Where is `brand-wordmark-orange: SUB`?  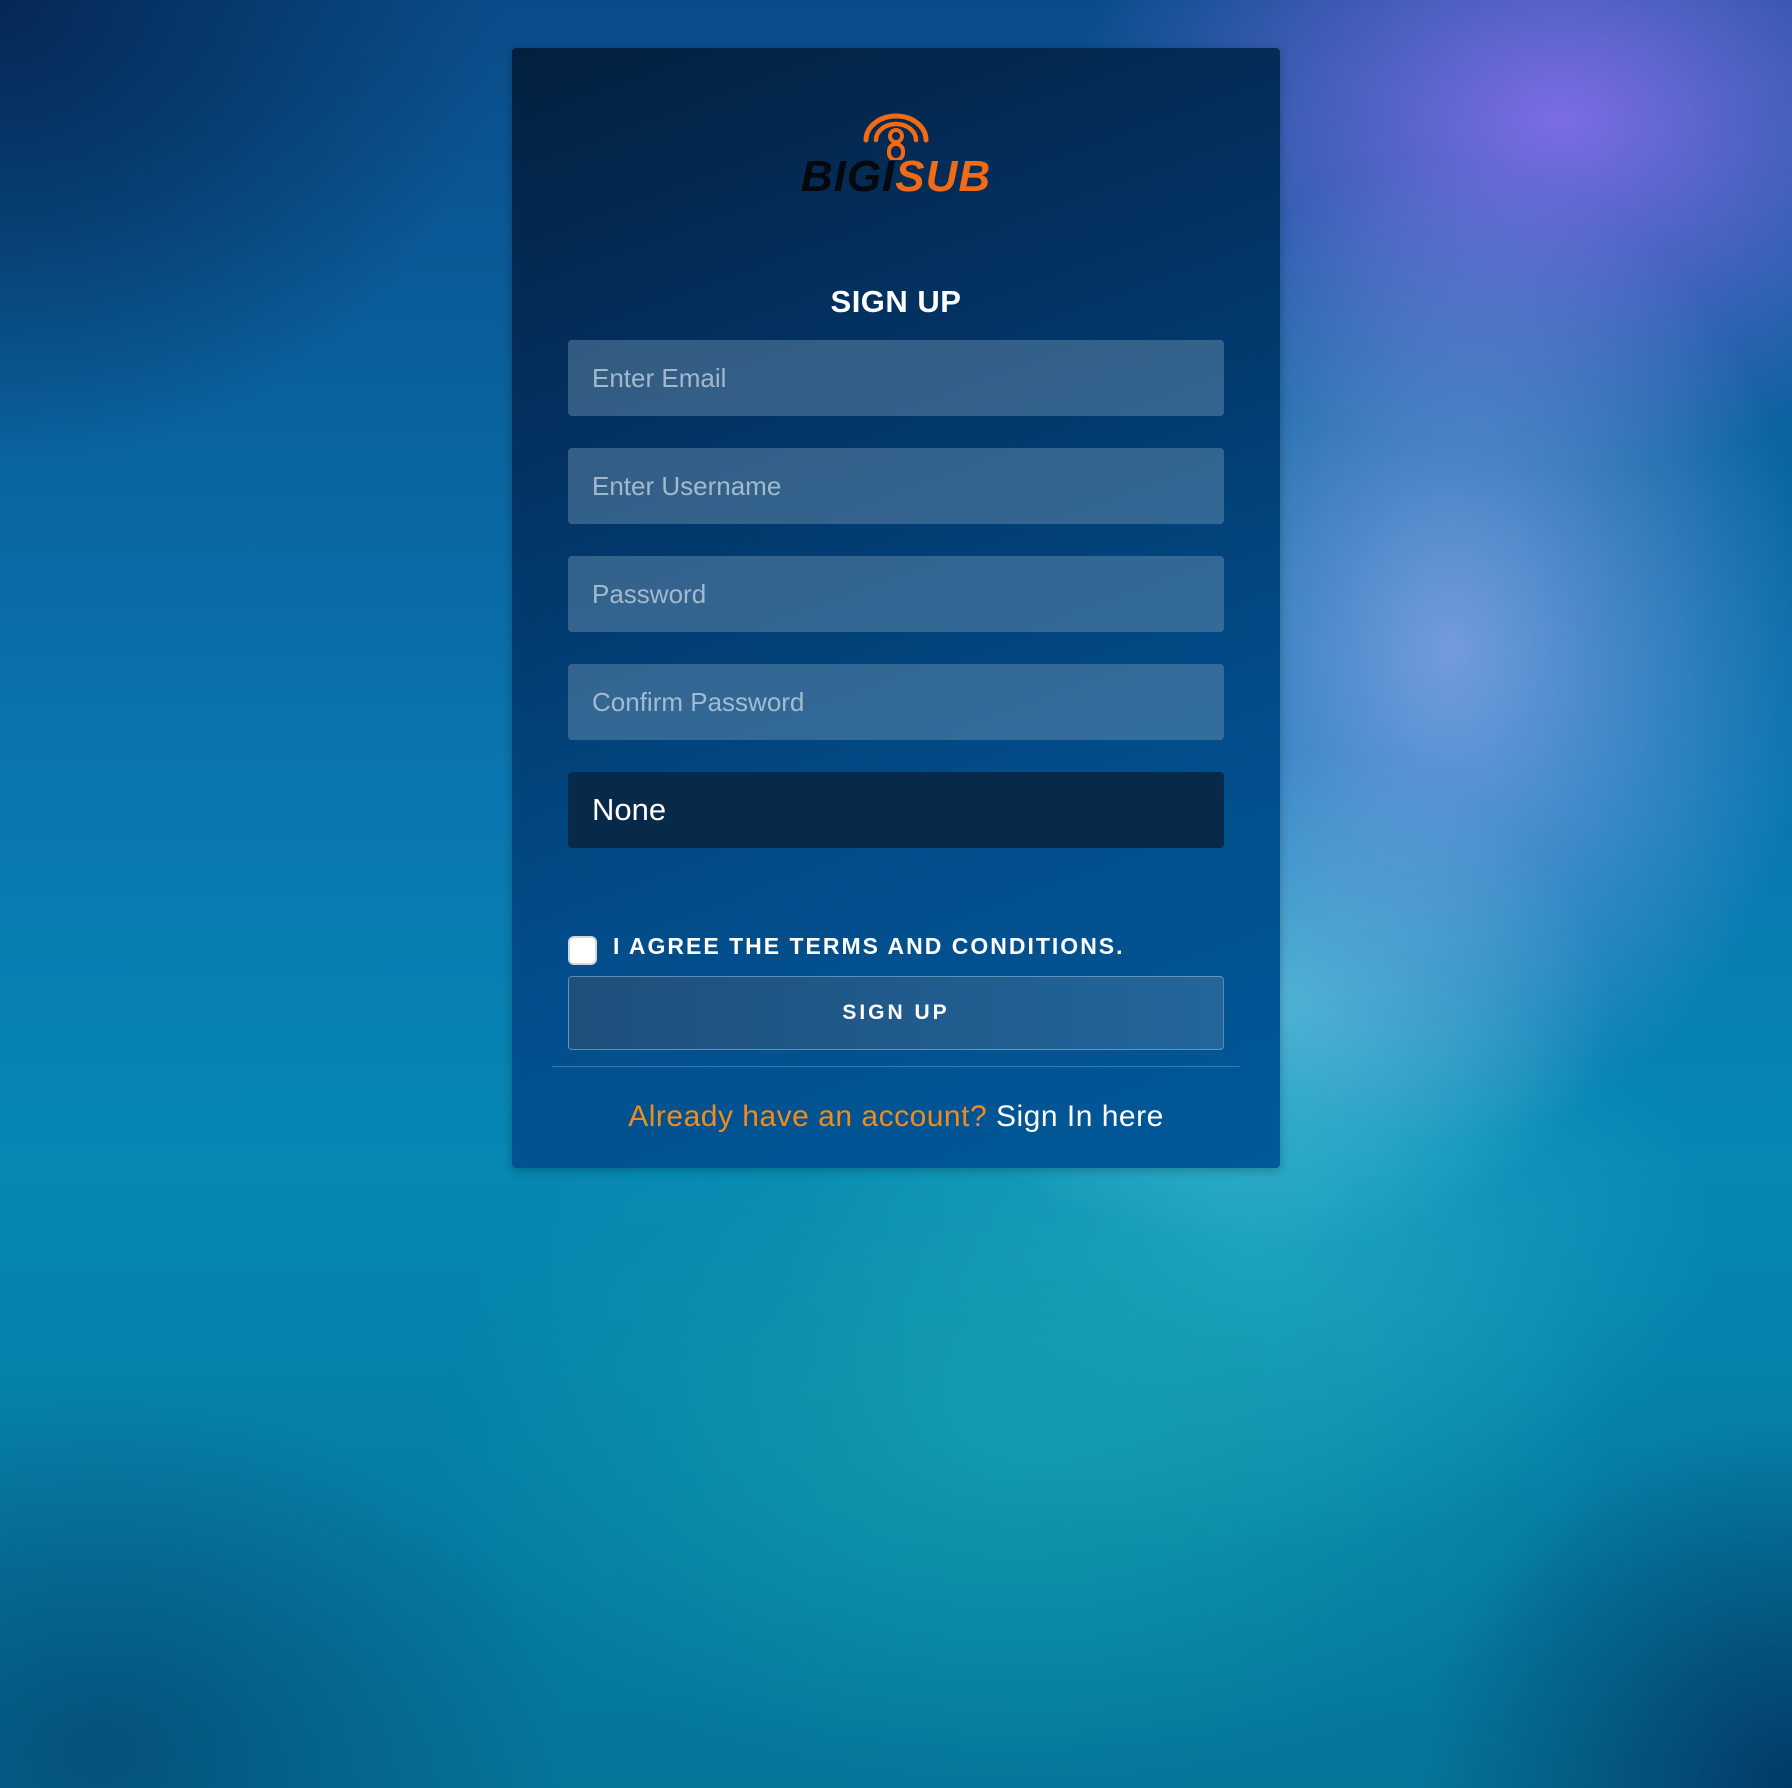
brand-wordmark-orange: SUB is located at coordinates (943, 176).